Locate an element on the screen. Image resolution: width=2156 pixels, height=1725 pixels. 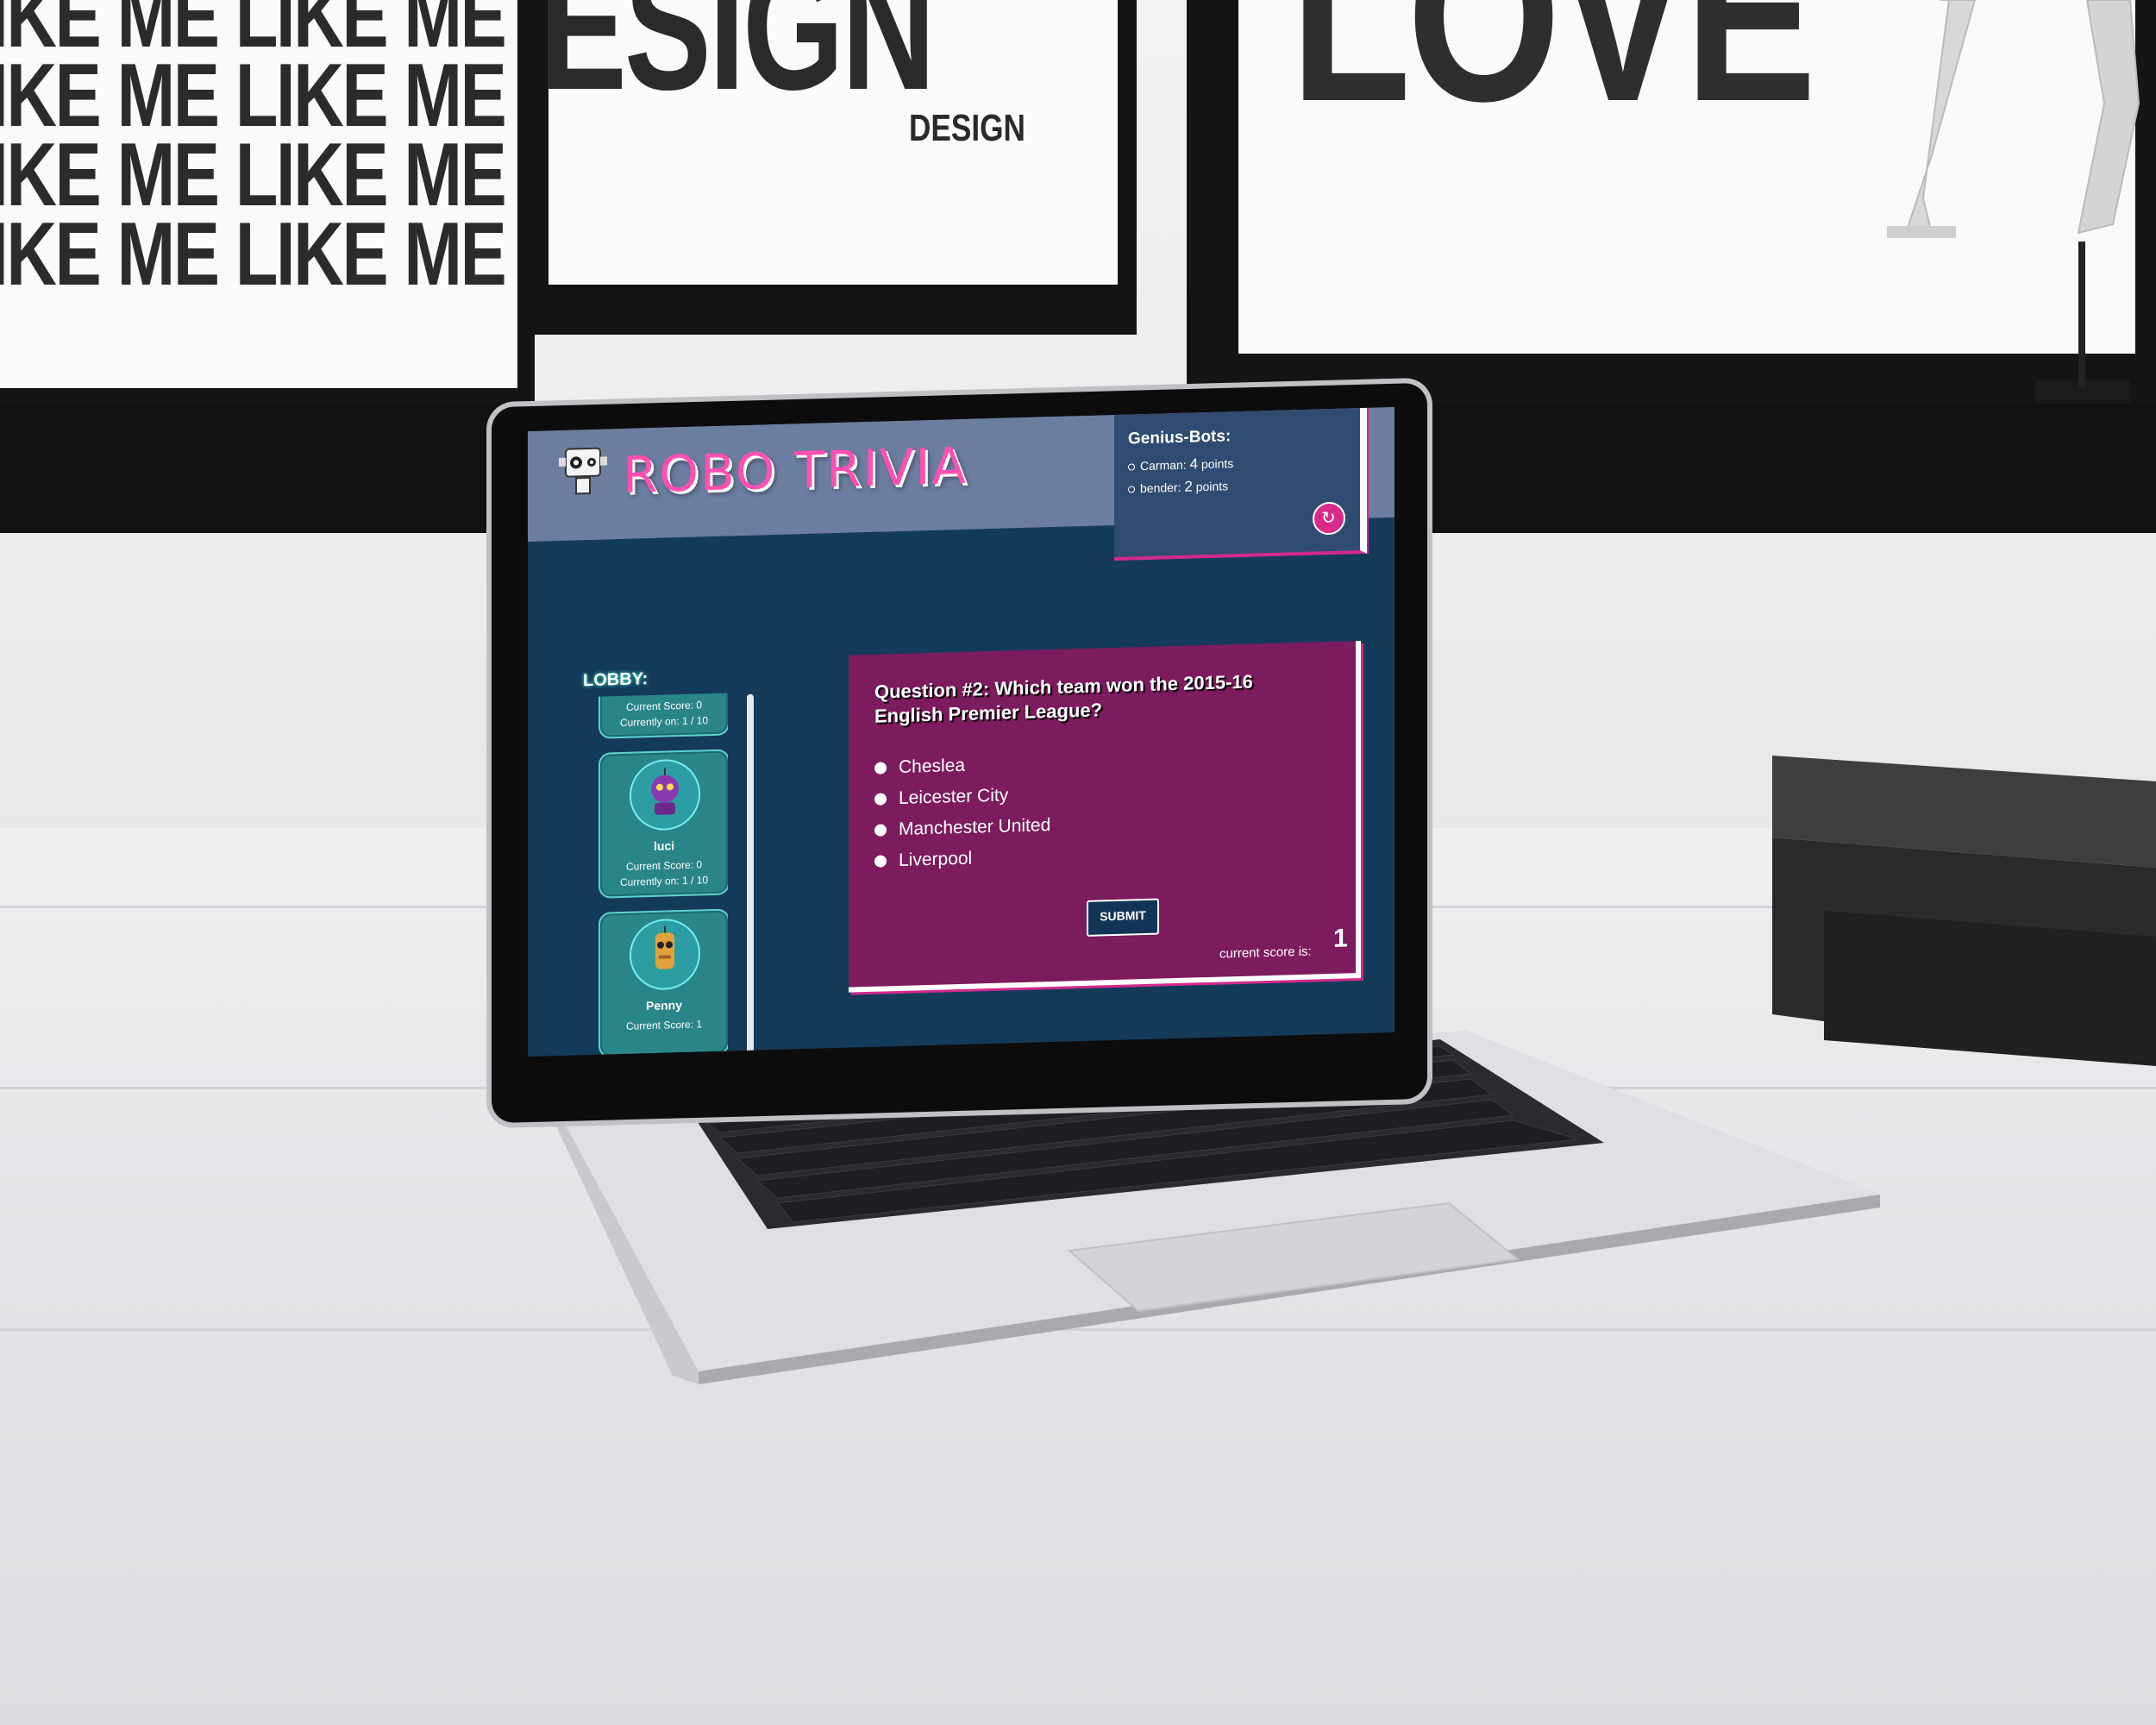
answer-label: Cheslea is located at coordinates (932, 766).